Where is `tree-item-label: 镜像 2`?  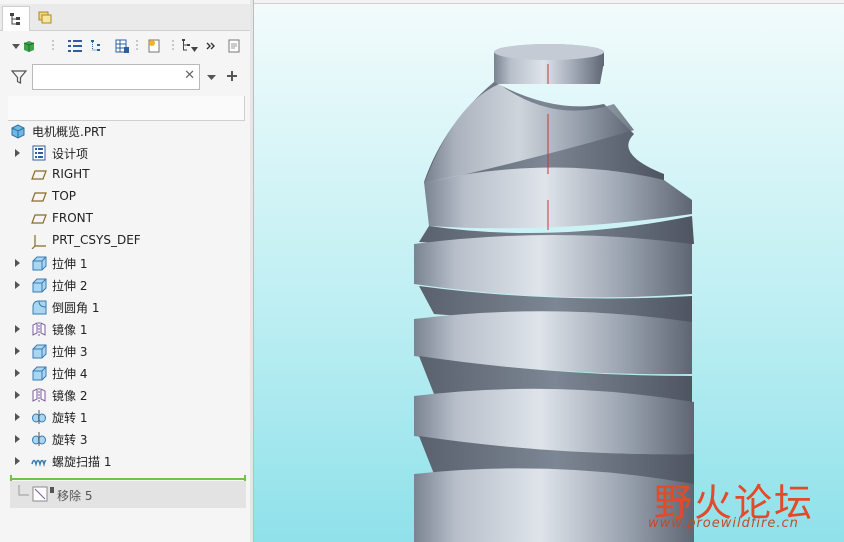
tree-item-label: 镜像 2 is located at coordinates (70, 396).